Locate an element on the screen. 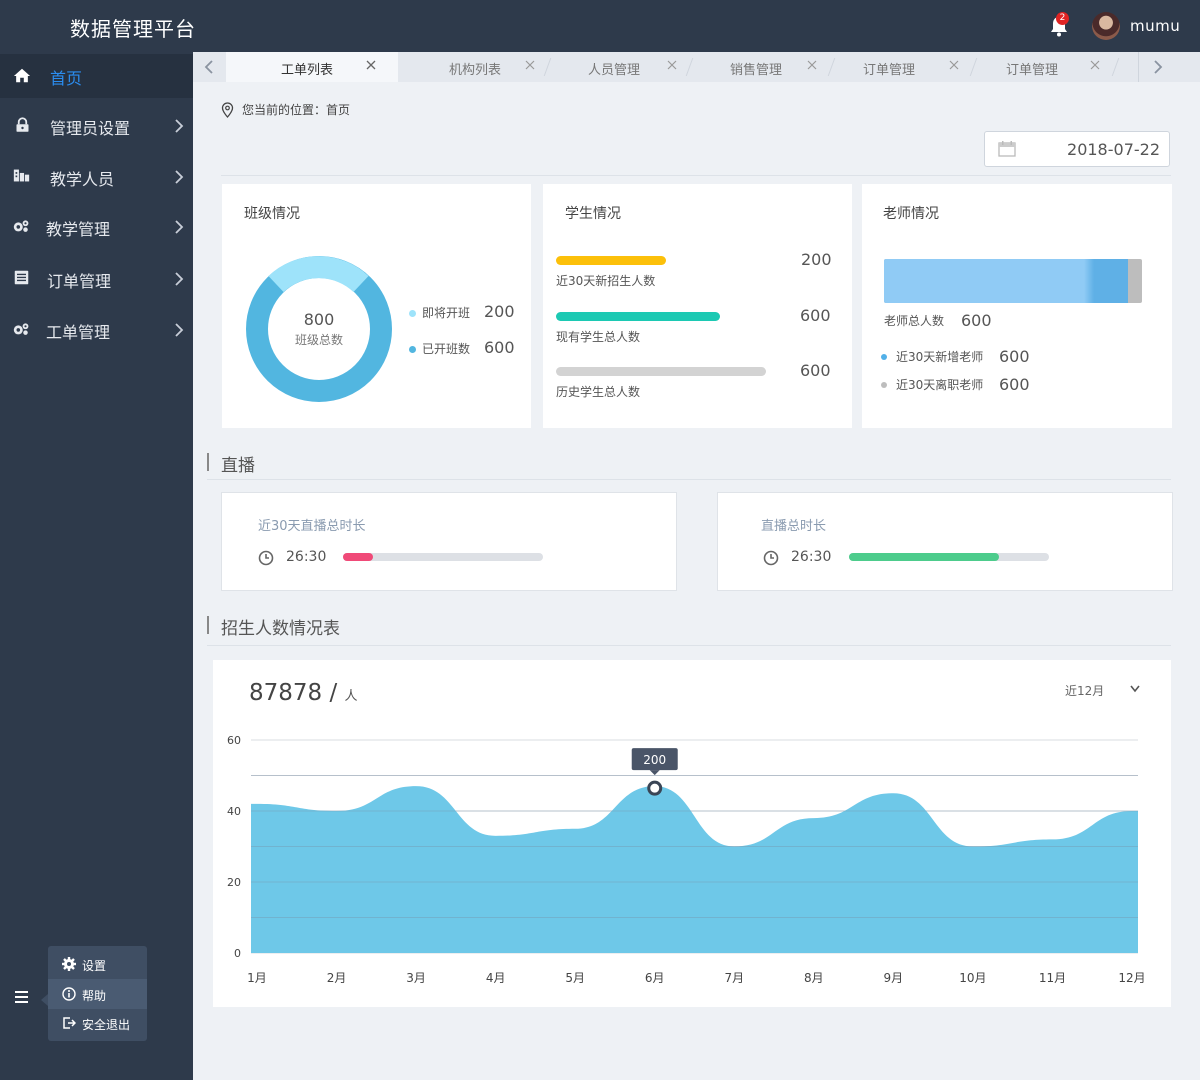 This screenshot has height=1080, width=1200. progress-bar-new-students is located at coordinates (661, 260).